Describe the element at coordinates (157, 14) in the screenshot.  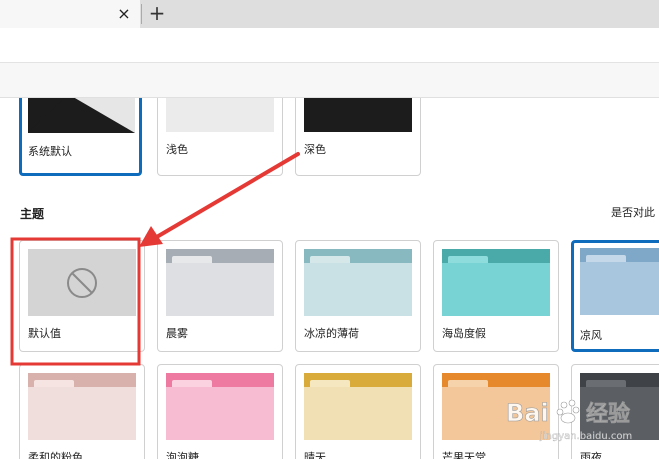
I see `new-tab-icon: +` at that location.